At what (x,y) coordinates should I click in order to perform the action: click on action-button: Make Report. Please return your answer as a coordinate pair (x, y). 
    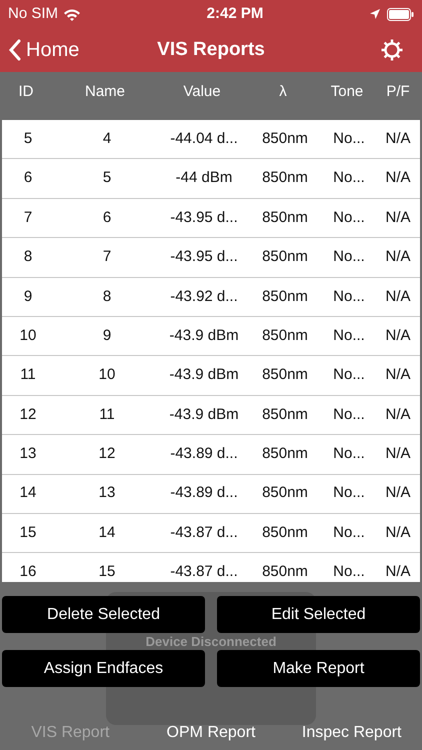
    Looking at the image, I should click on (318, 668).